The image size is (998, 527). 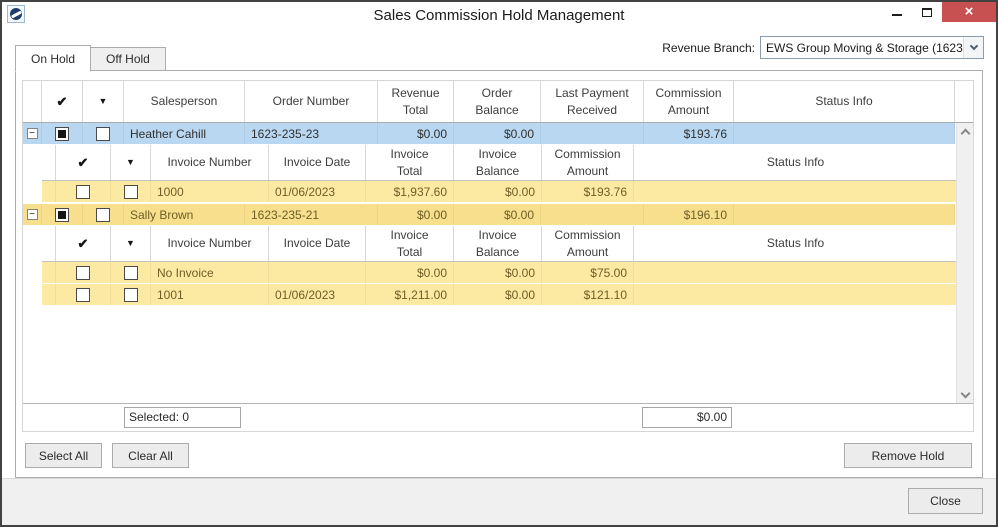 What do you see at coordinates (497, 101) in the screenshot?
I see `column-header-order-balance: Order Balance` at bounding box center [497, 101].